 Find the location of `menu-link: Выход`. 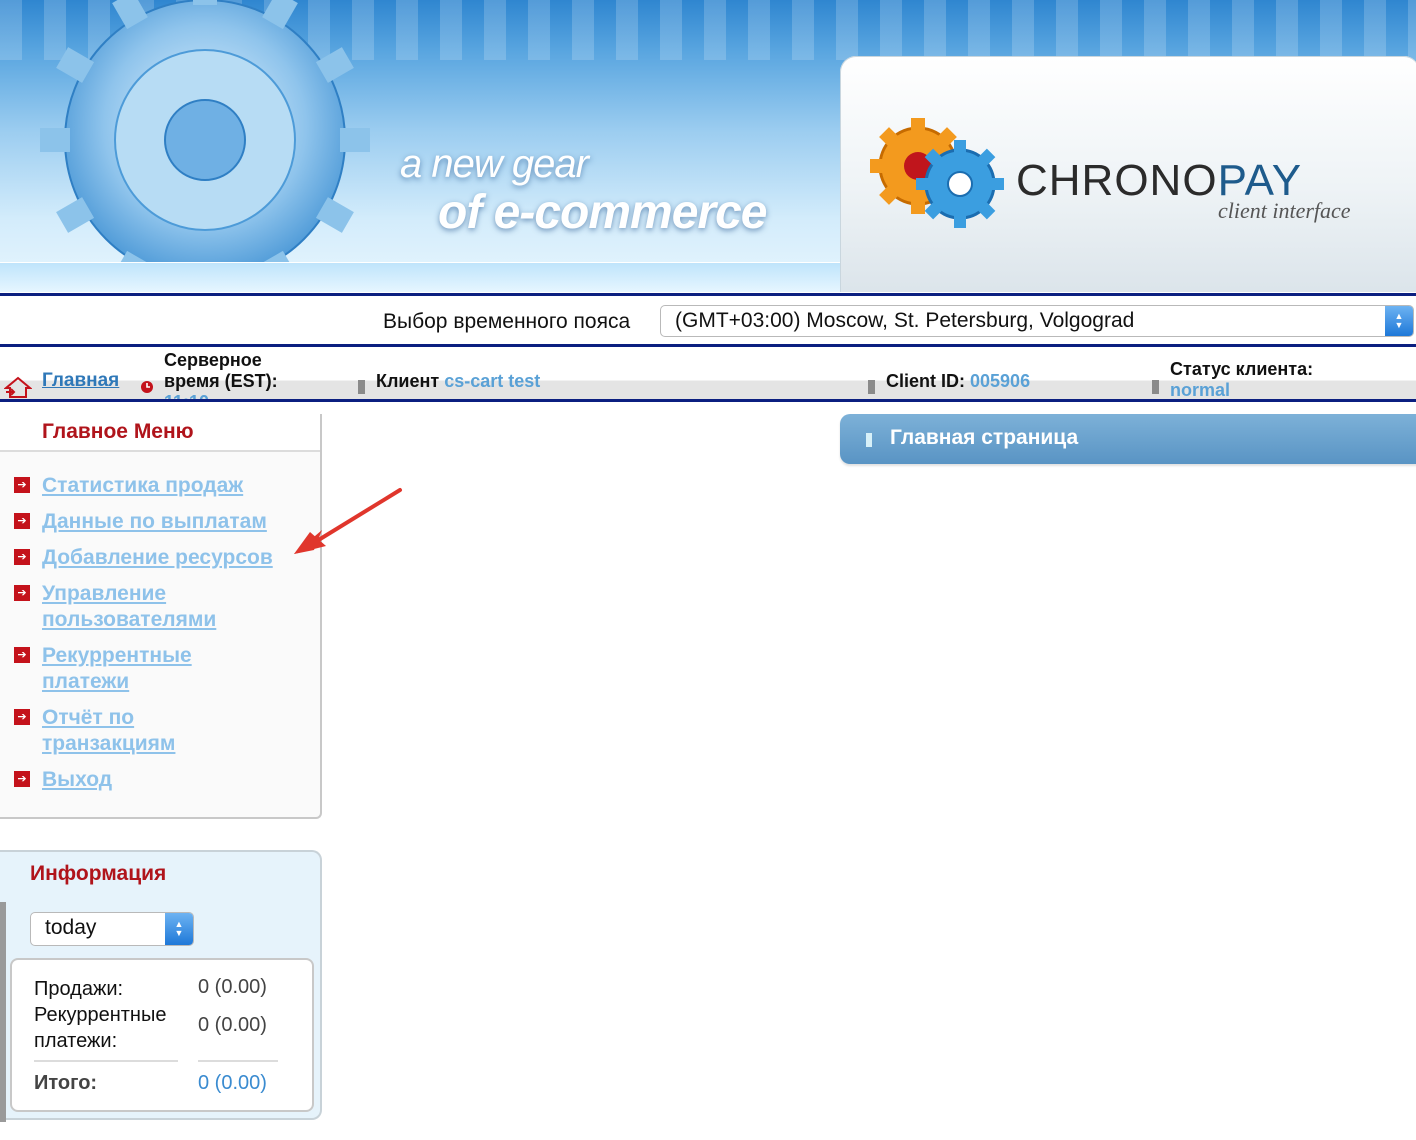

menu-link: Выход is located at coordinates (177, 780).